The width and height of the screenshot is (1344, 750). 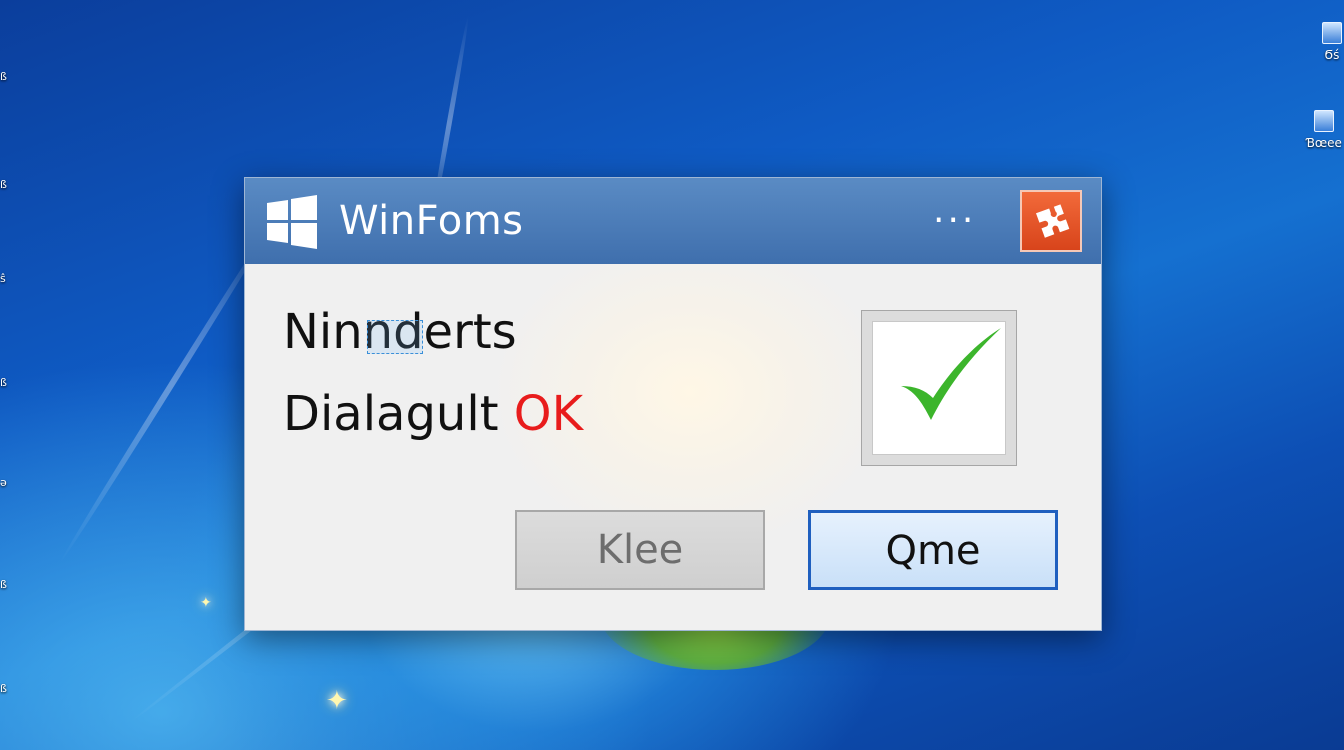 I want to click on check-icon, so click(x=951, y=374).